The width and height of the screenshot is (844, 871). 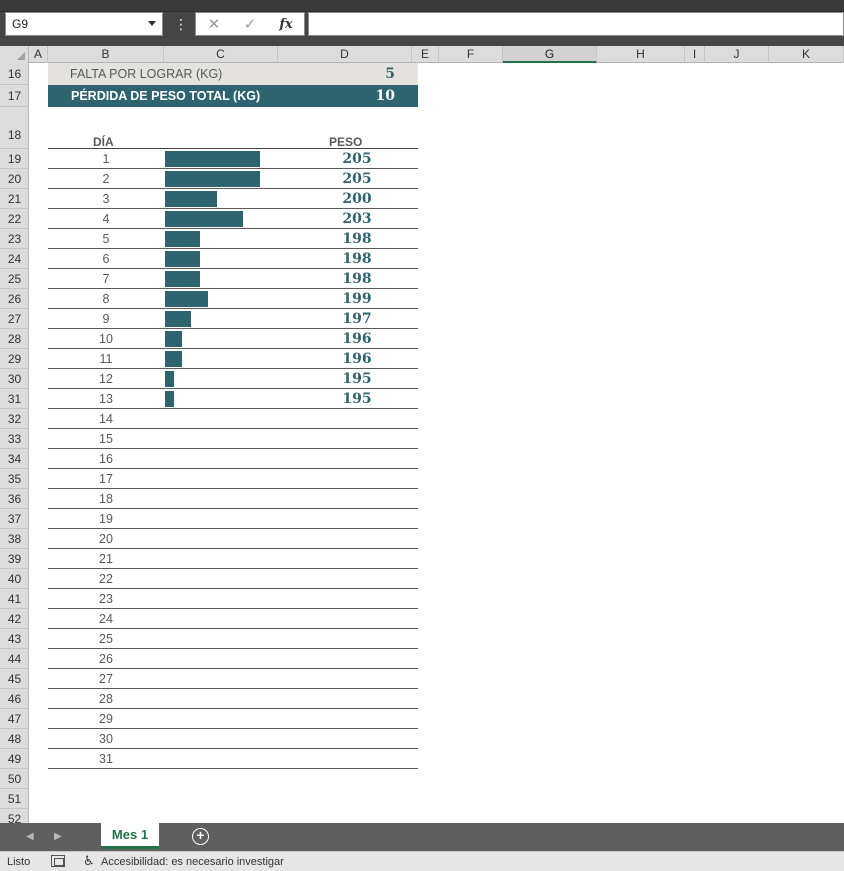 What do you see at coordinates (152, 23) in the screenshot?
I see `chevron-down-icon` at bounding box center [152, 23].